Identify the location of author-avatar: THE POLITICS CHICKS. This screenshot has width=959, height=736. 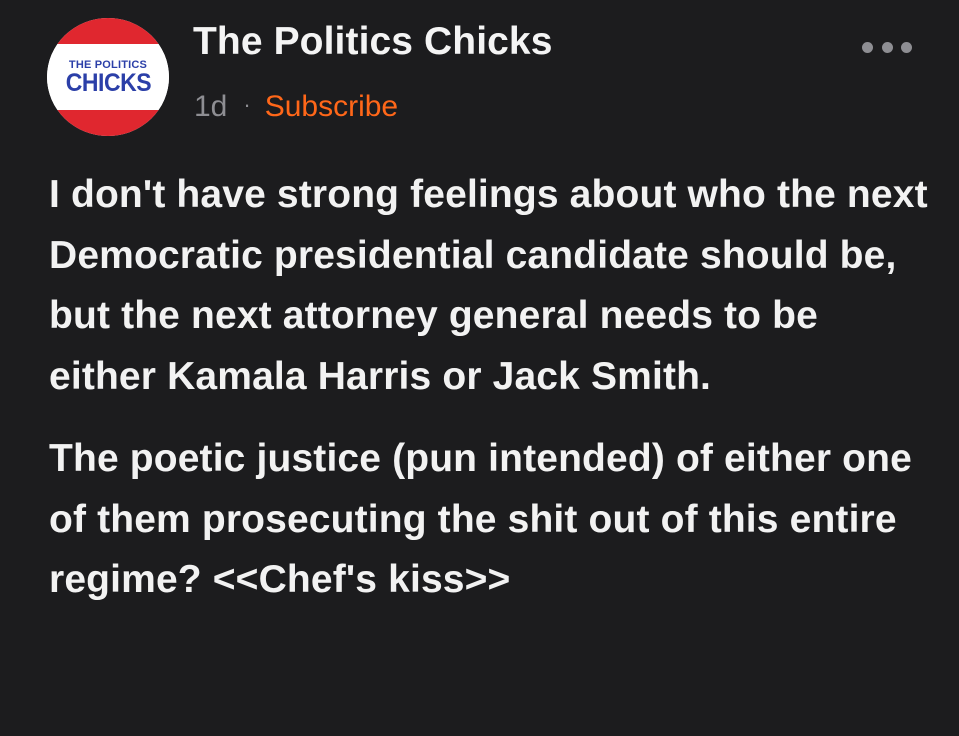
(108, 77).